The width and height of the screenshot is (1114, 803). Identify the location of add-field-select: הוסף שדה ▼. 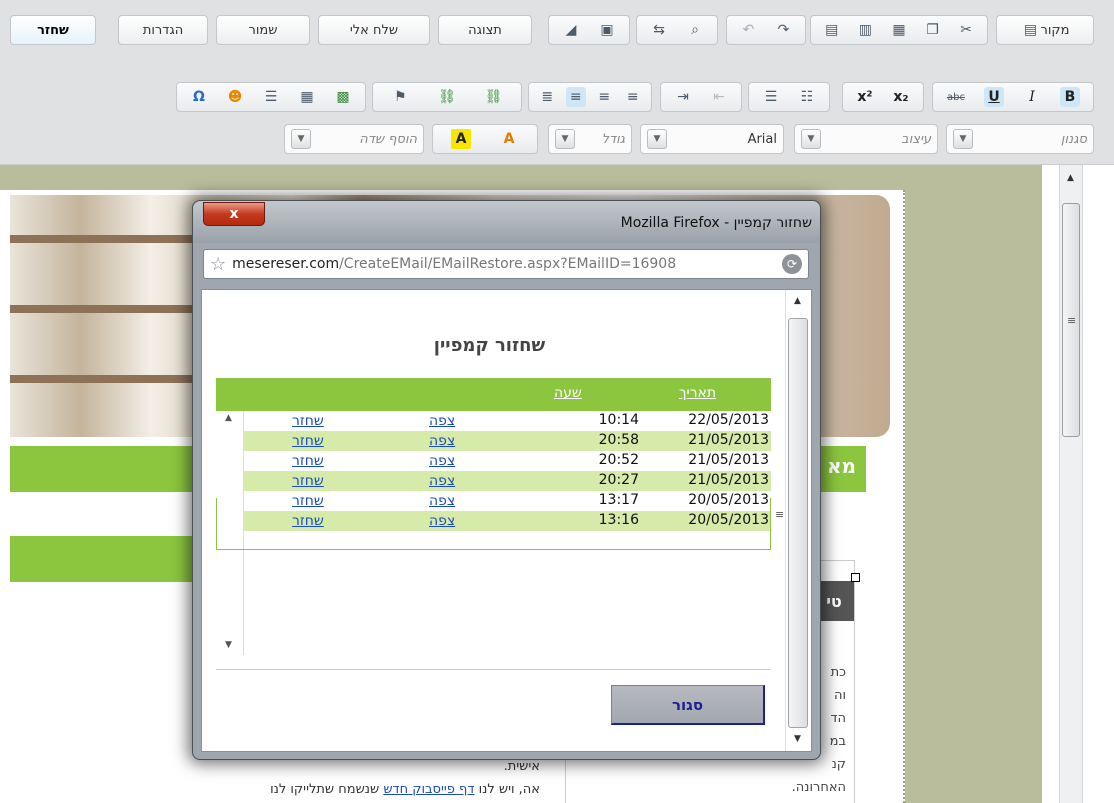
(354, 139).